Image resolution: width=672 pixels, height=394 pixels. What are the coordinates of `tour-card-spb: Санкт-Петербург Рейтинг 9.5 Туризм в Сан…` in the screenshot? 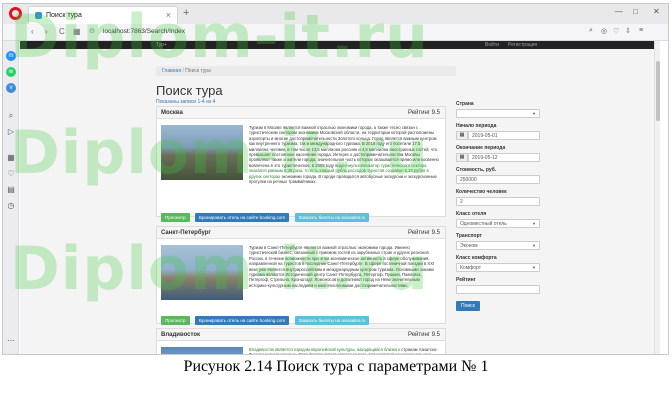 It's located at (301, 275).